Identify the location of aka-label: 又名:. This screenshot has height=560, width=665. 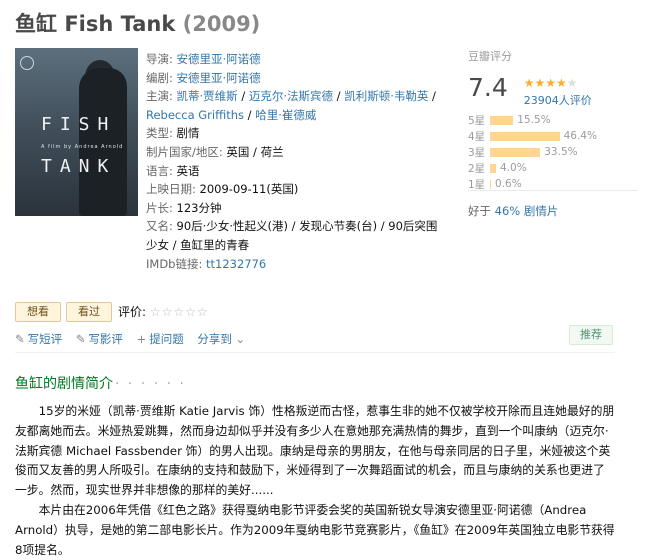
(159, 226).